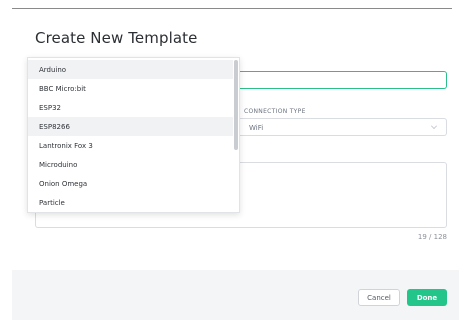 The height and width of the screenshot is (320, 459). What do you see at coordinates (66, 145) in the screenshot?
I see `dropdown-option-label: Lantronix Fox 3` at bounding box center [66, 145].